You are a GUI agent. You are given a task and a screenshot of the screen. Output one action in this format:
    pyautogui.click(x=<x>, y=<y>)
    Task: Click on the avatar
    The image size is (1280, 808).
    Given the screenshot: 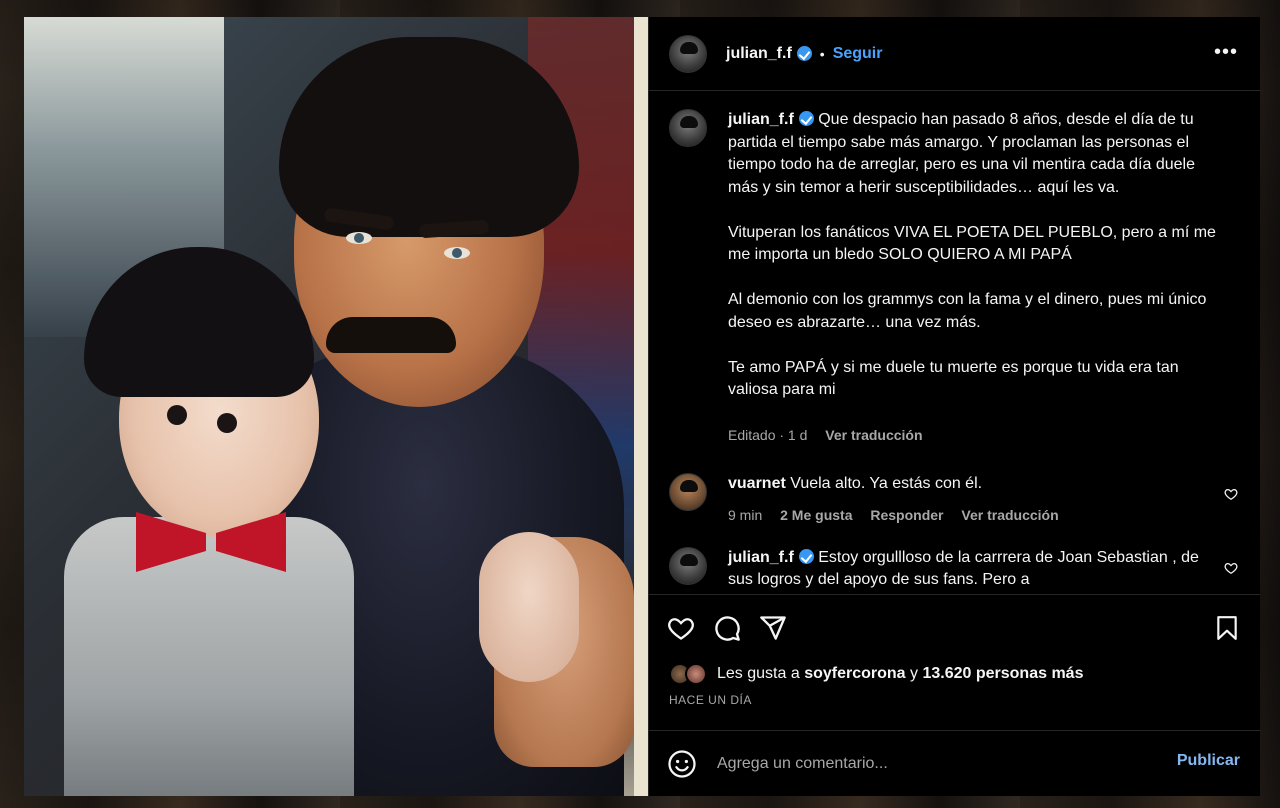 What is the action you would take?
    pyautogui.click(x=696, y=674)
    